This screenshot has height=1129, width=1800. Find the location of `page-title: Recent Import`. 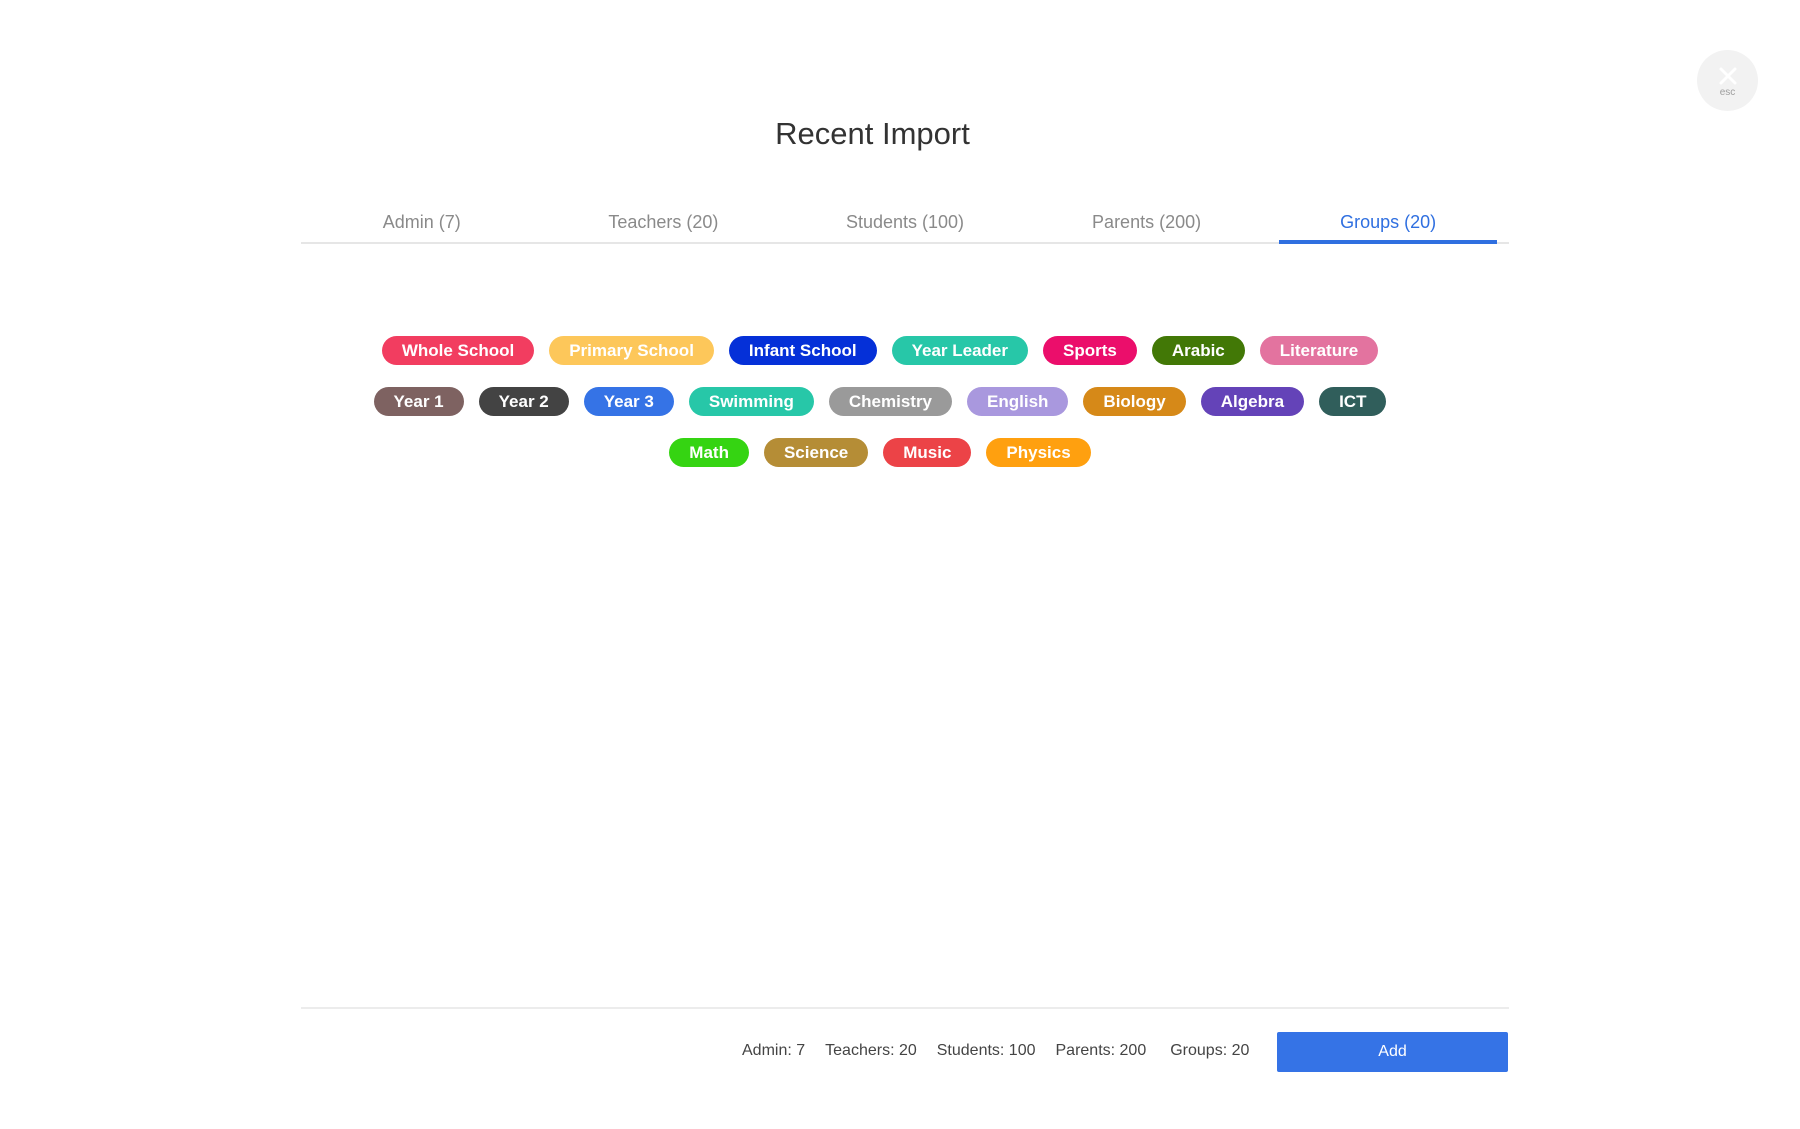

page-title: Recent Import is located at coordinates (872, 133).